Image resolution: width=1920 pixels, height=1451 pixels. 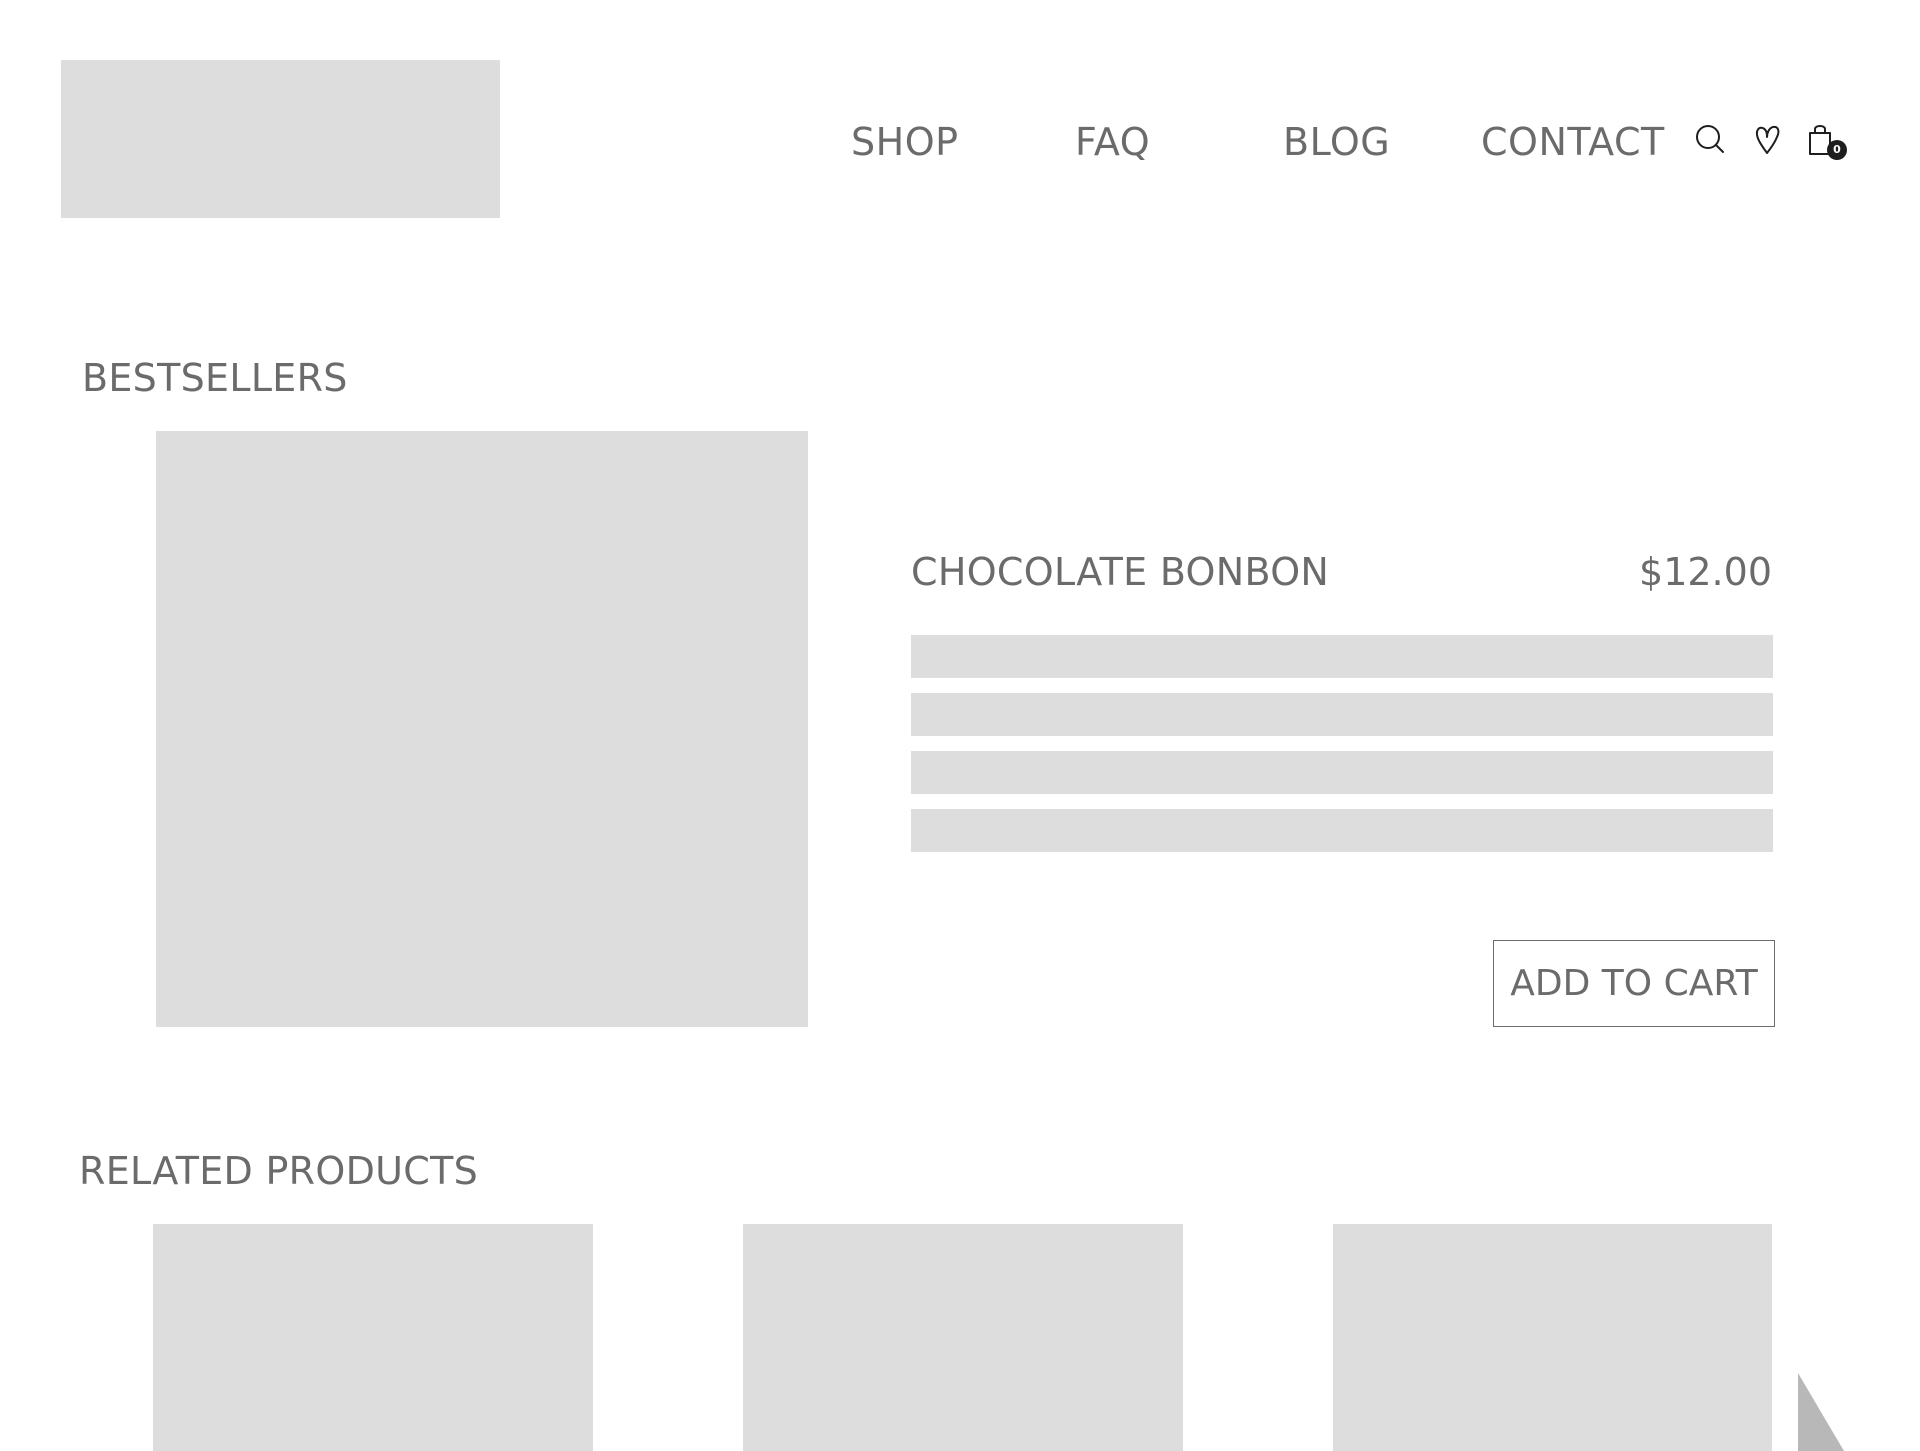 I want to click on nav-link-shop: SHOP, so click(x=905, y=142).